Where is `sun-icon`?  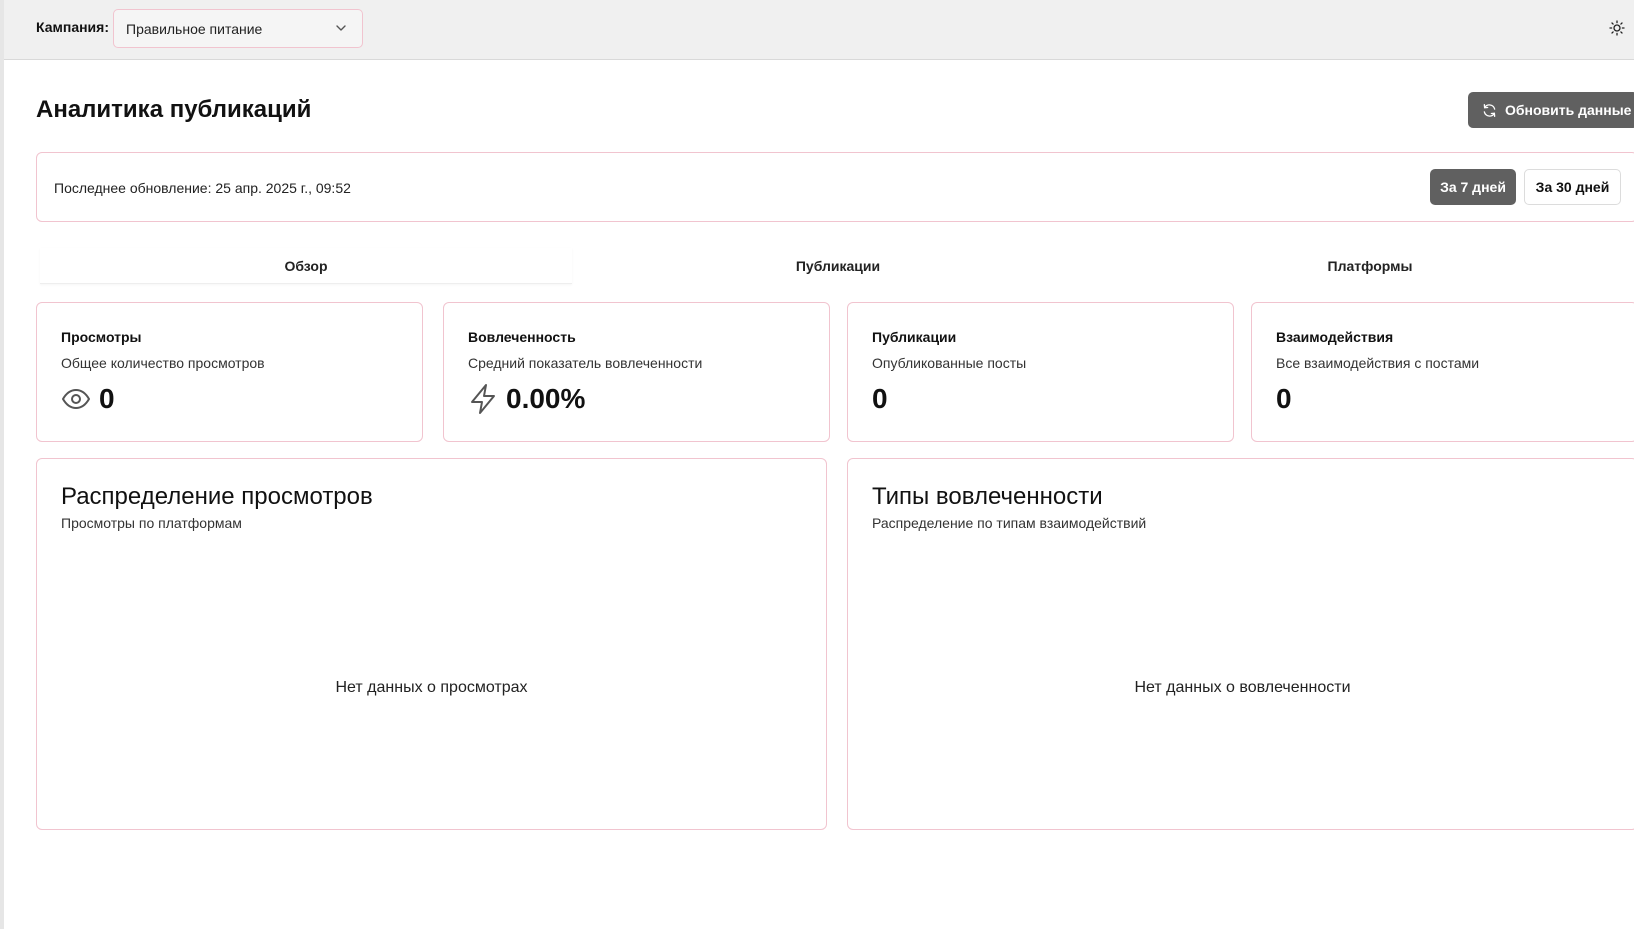 sun-icon is located at coordinates (1617, 28).